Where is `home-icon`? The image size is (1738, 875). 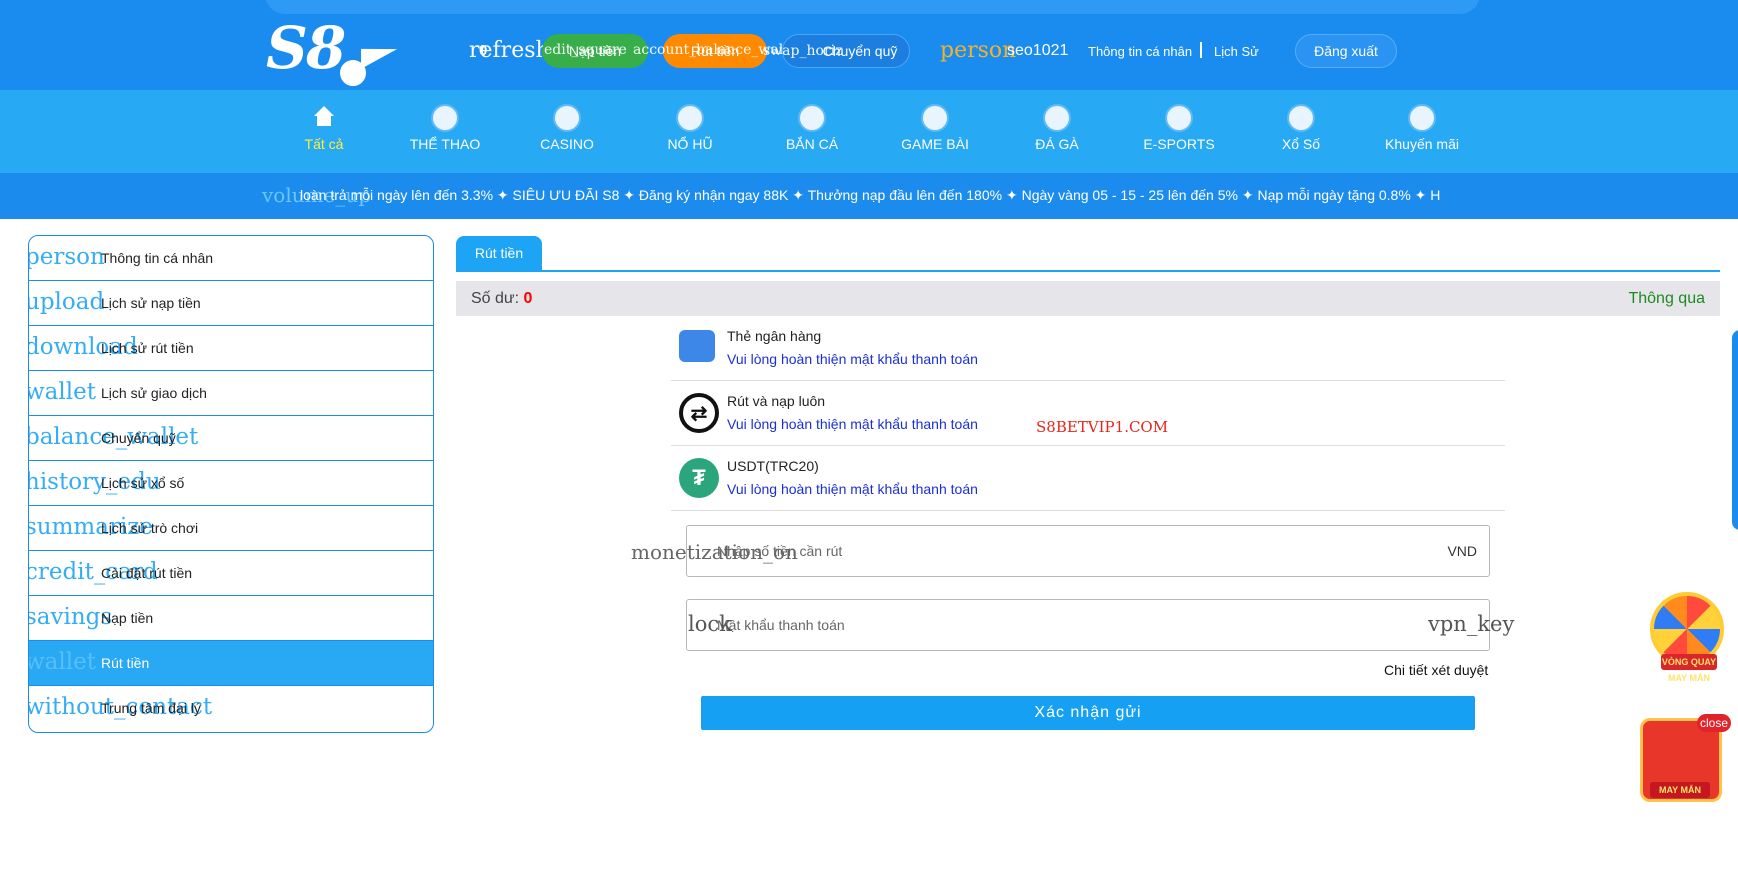
home-icon is located at coordinates (324, 118).